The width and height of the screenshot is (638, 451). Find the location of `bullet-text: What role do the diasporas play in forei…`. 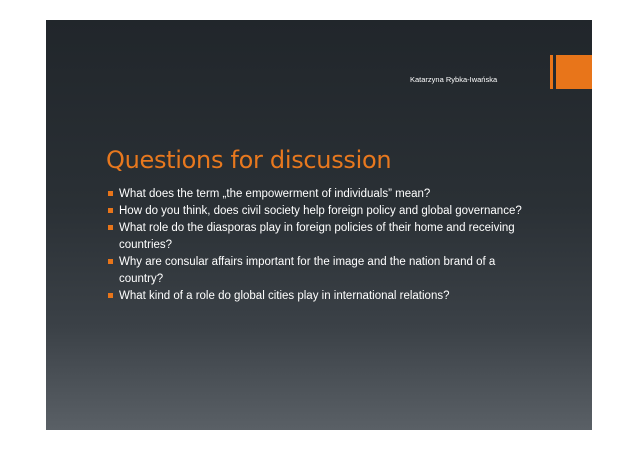

bullet-text: What role do the diasporas play in forei… is located at coordinates (317, 236).